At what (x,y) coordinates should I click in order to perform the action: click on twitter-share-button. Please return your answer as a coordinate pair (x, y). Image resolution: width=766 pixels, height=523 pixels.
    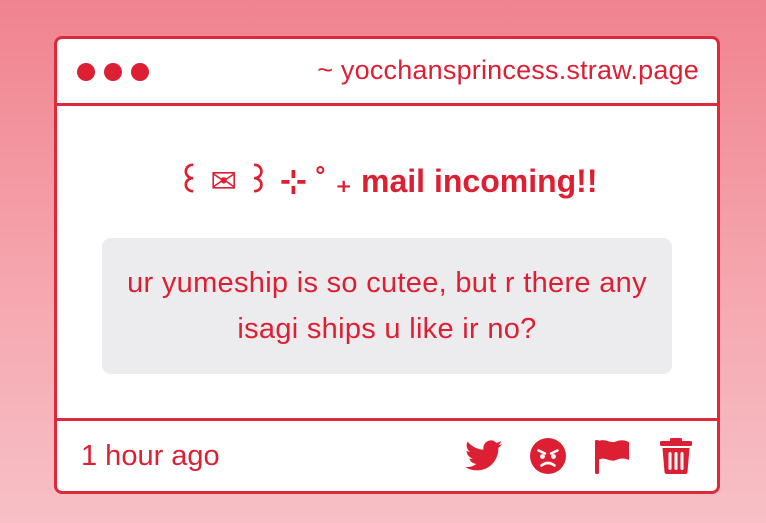
    Looking at the image, I should click on (484, 456).